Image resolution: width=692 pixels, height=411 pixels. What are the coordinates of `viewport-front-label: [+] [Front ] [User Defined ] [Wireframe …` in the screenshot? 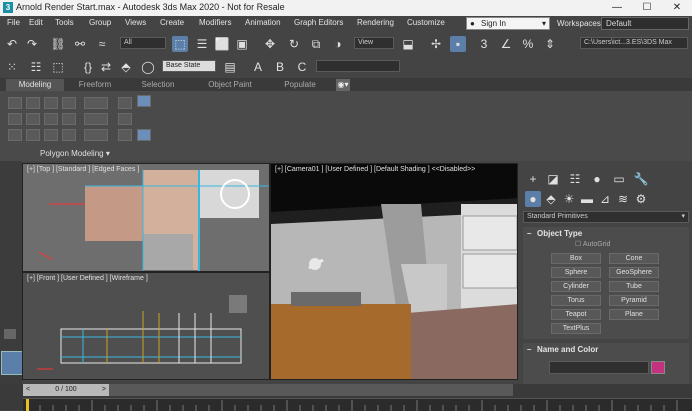 It's located at (87, 278).